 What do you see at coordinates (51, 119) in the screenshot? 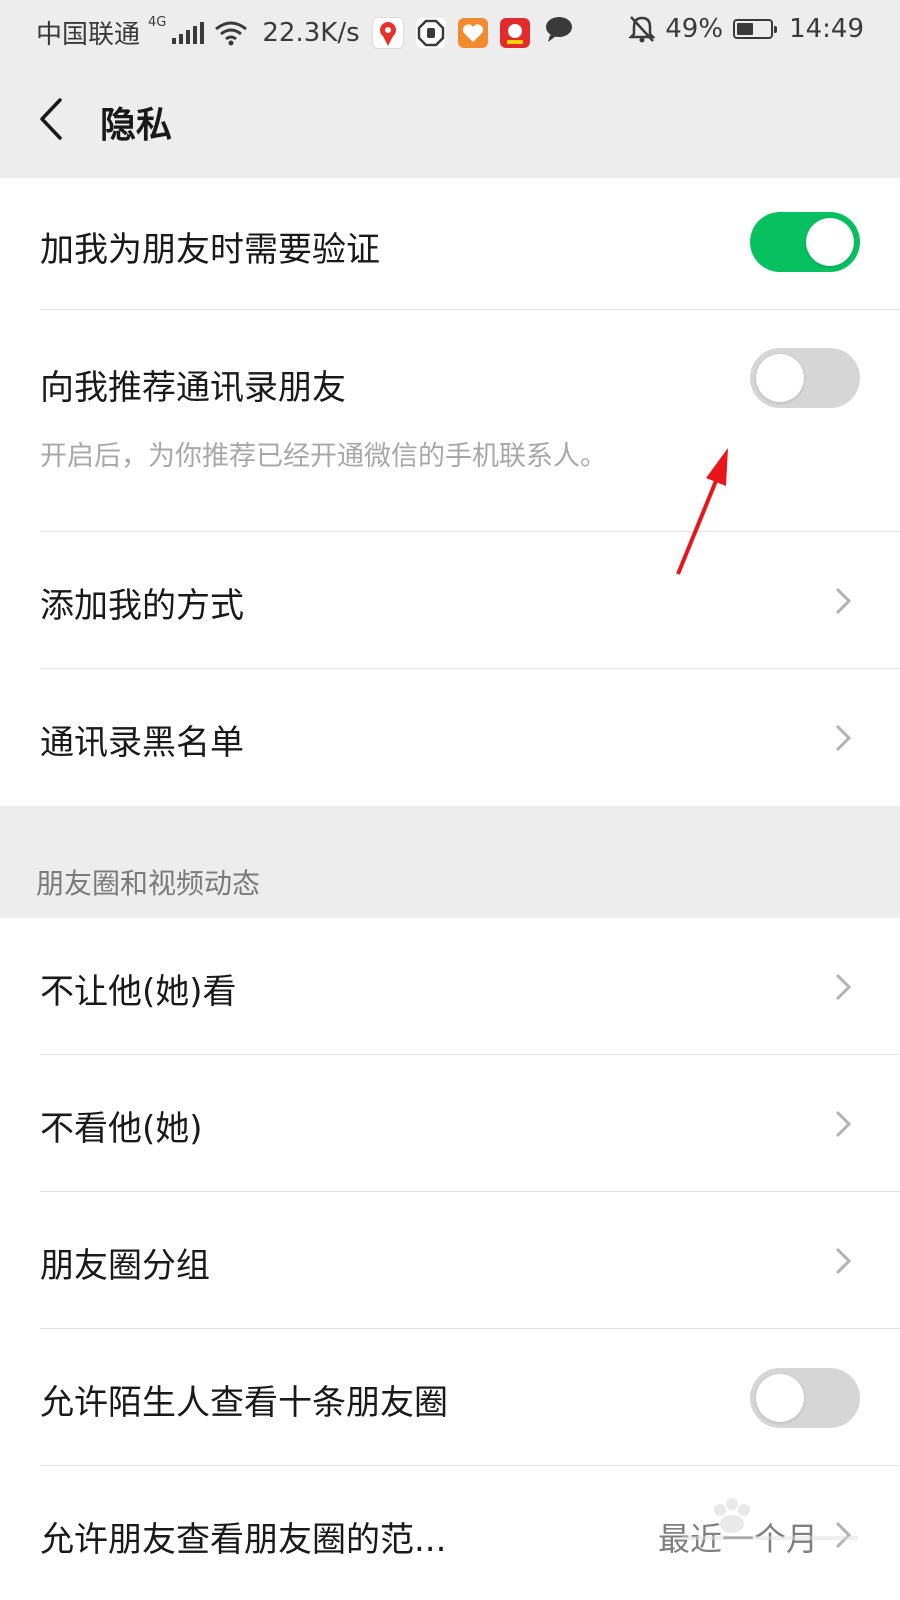
I see `chevron-left-icon` at bounding box center [51, 119].